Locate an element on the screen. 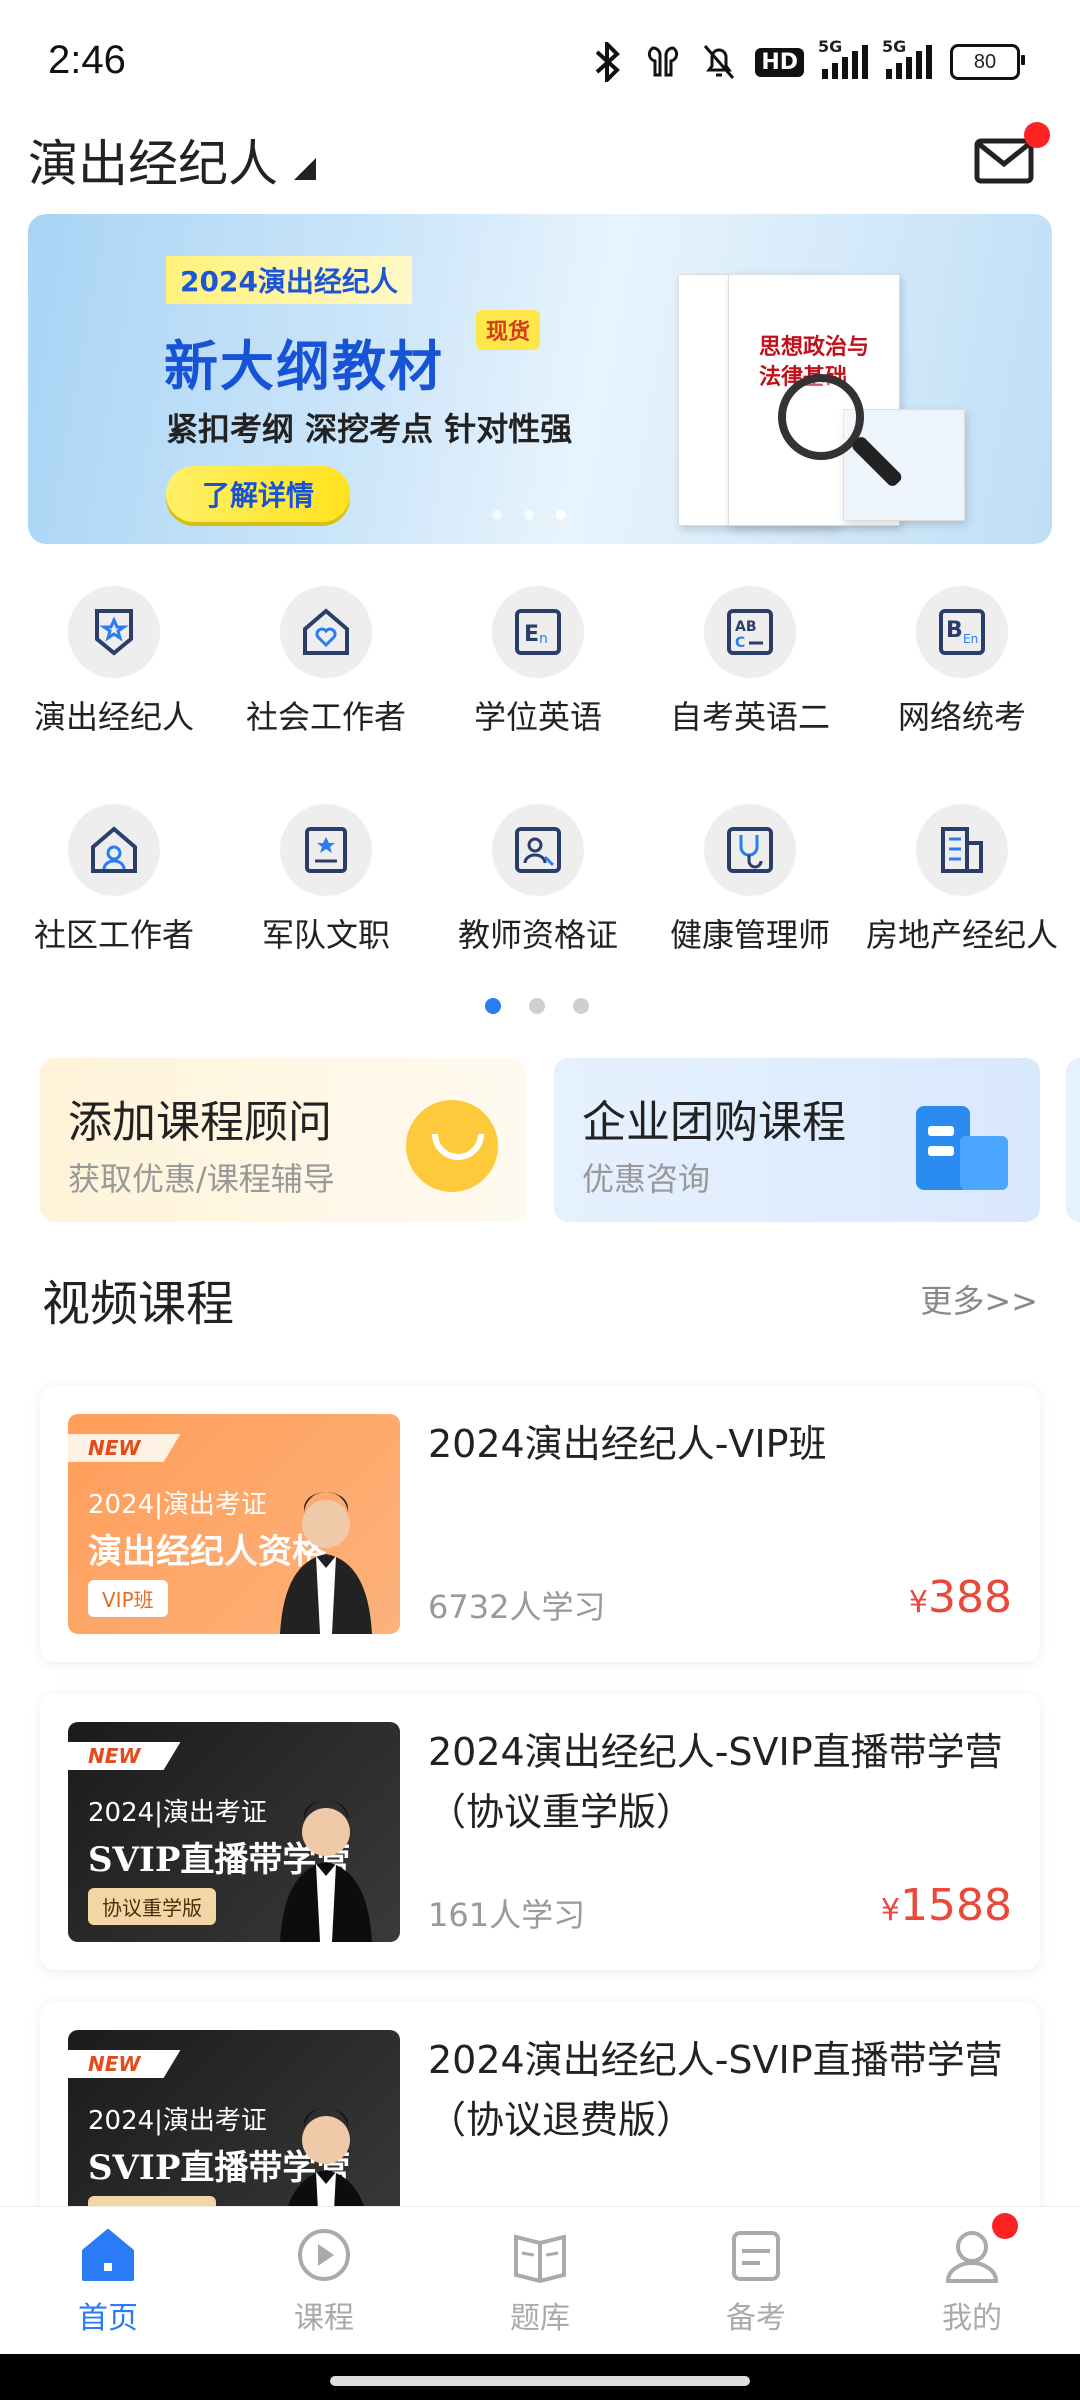  play-circle-icon is located at coordinates (324, 2255).